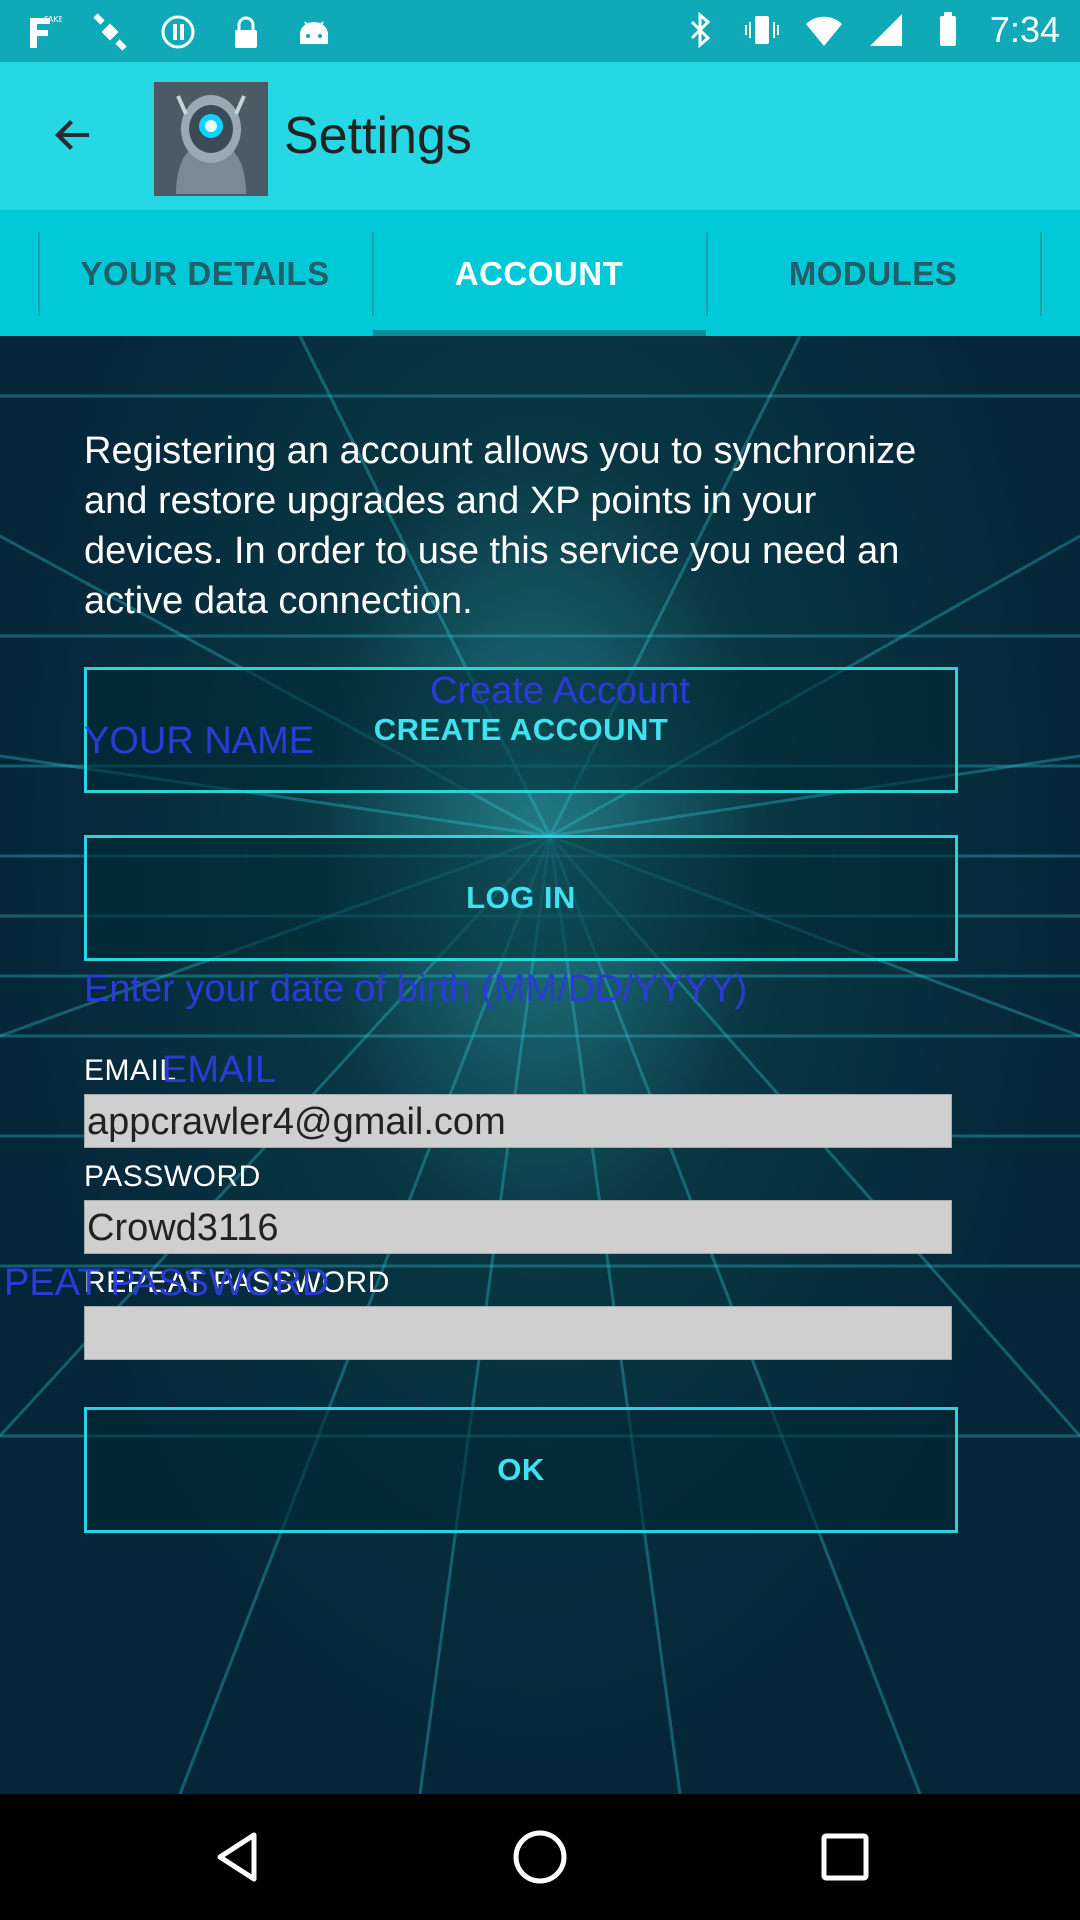  I want to click on login-button: LOG IN, so click(521, 898).